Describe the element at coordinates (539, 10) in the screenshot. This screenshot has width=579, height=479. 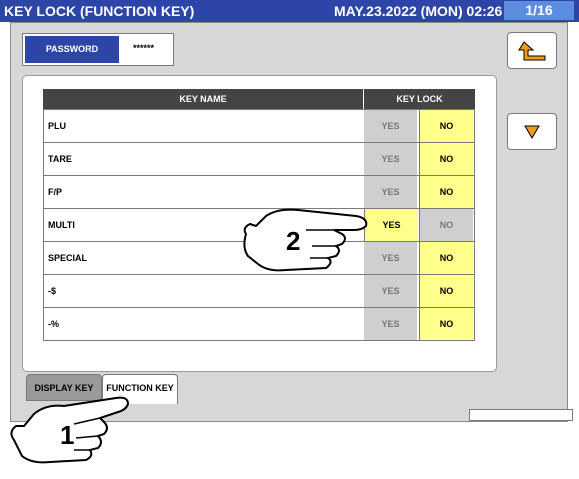
I see `page-indicator: 1/16` at that location.